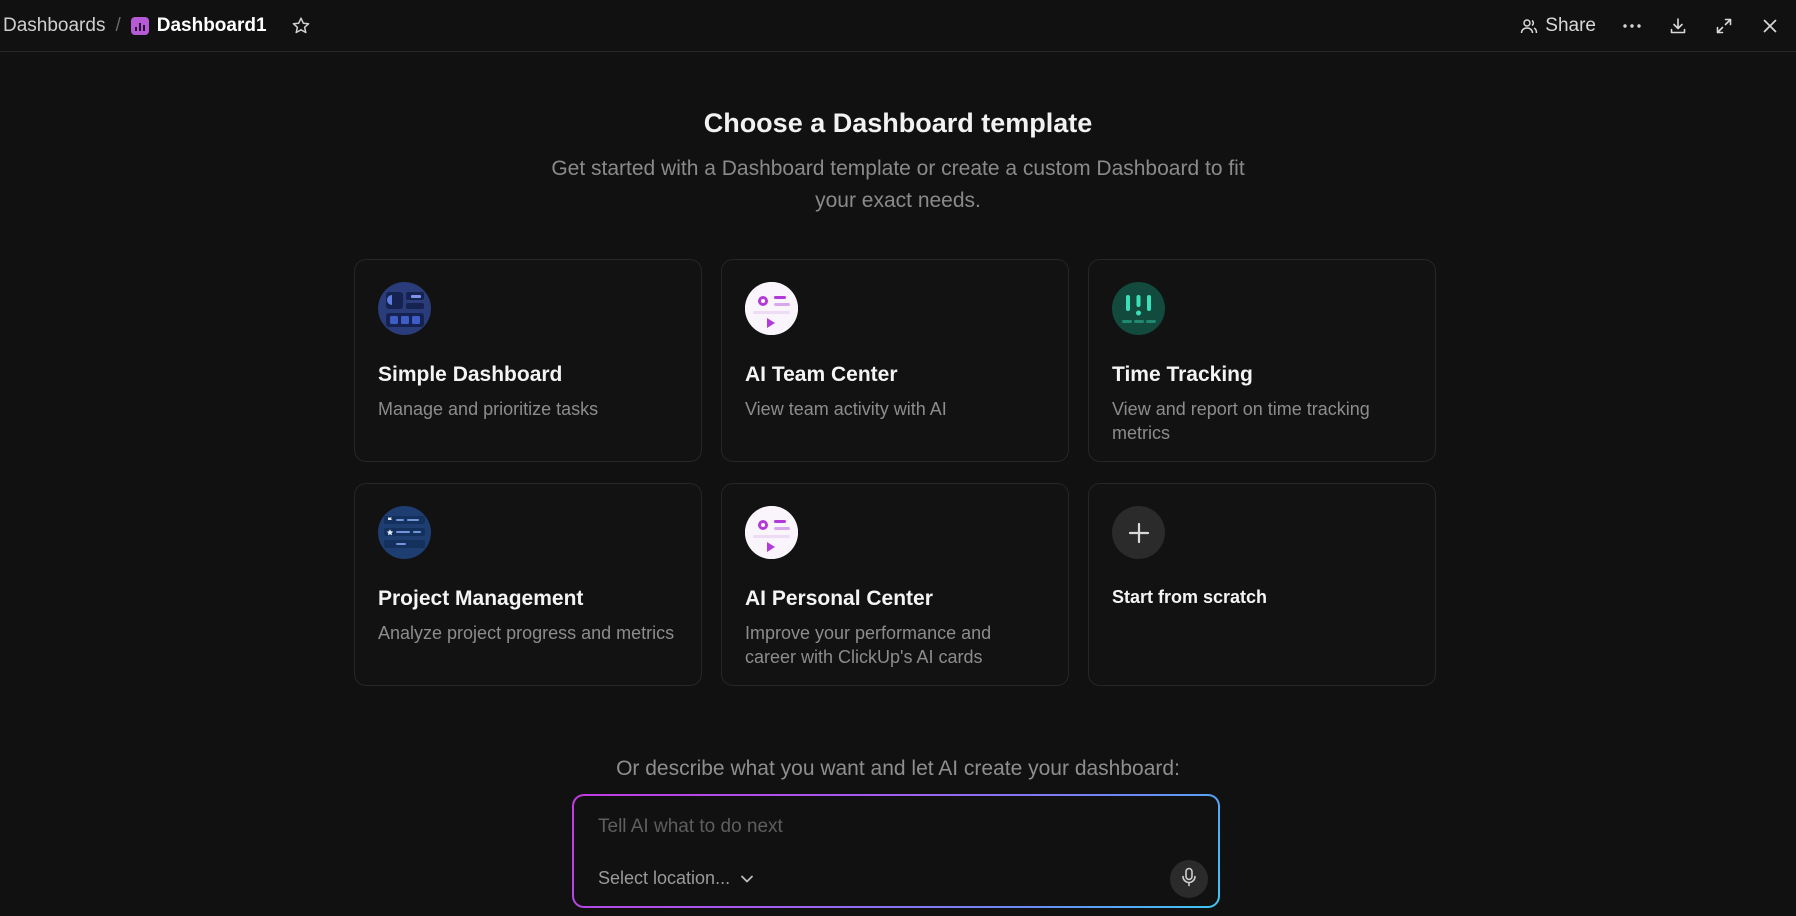 This screenshot has height=916, width=1796. Describe the element at coordinates (1138, 532) in the screenshot. I see `plus-icon` at that location.